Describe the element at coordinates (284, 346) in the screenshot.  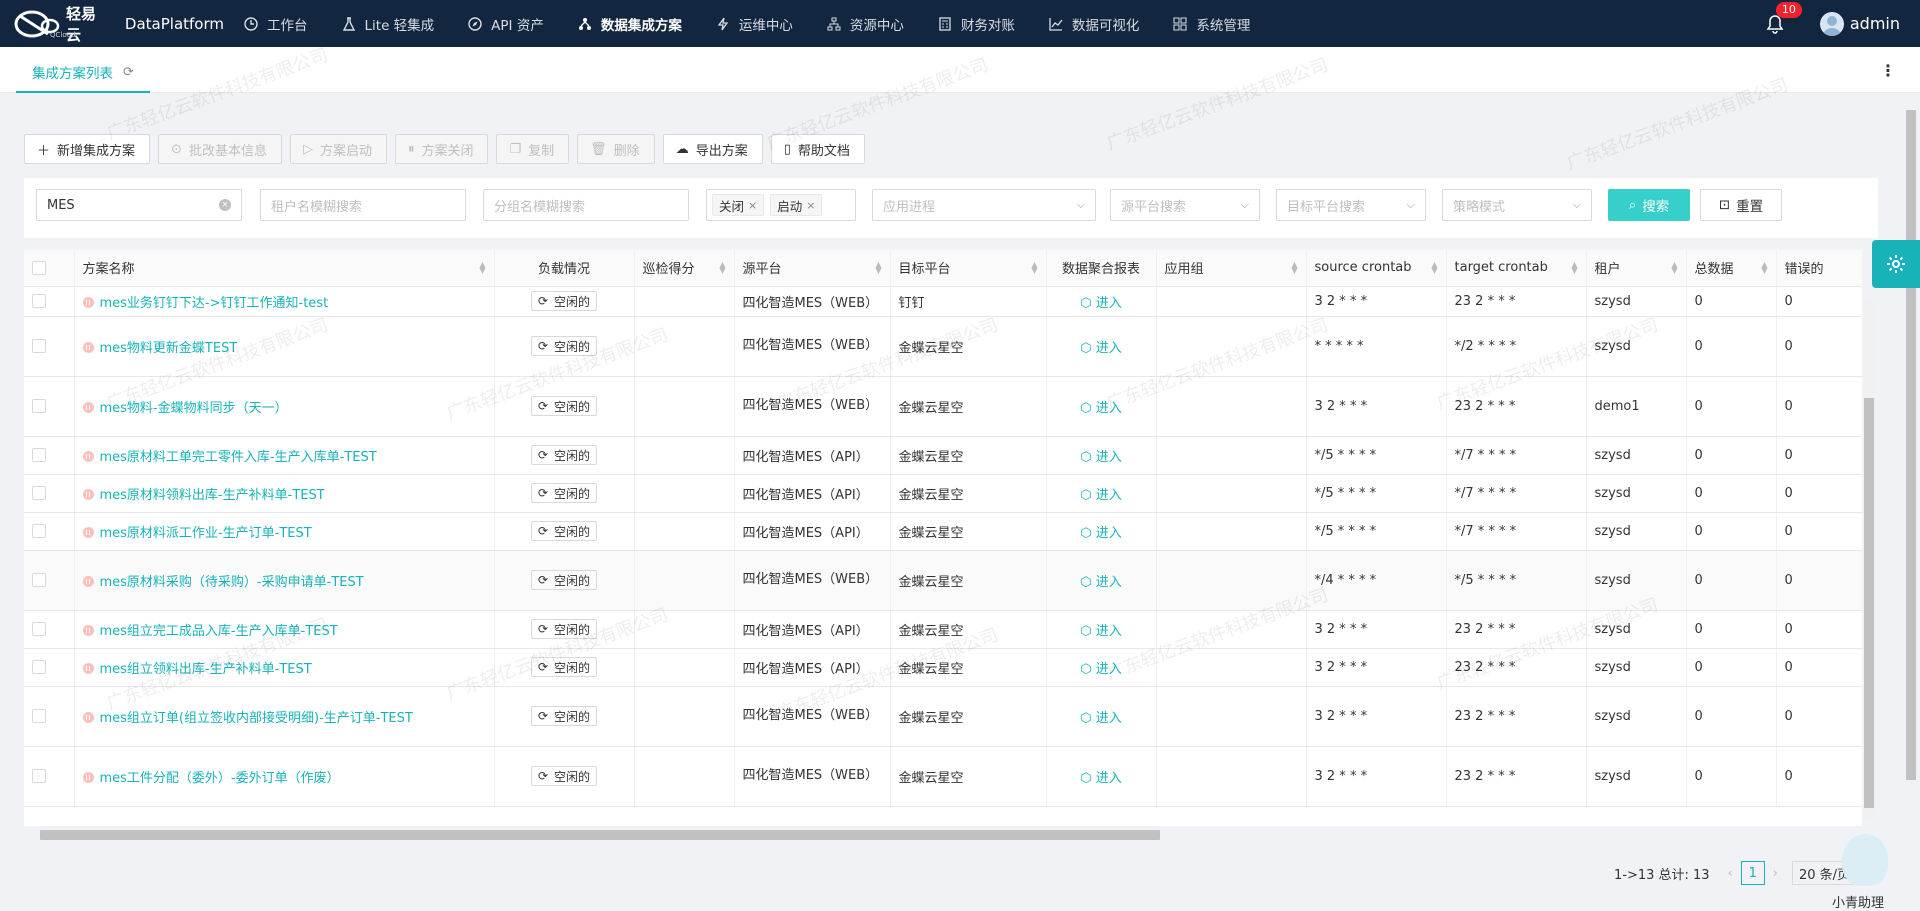
I see `scheme-name-cell: mes物料更新金蝶TEST` at that location.